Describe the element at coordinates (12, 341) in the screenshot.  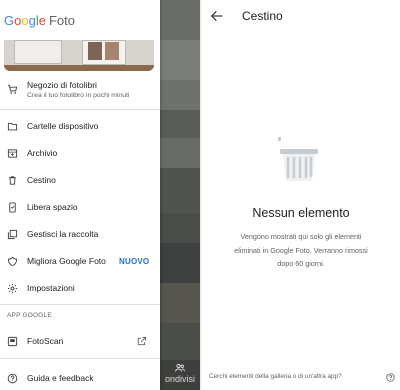
I see `fotoscan-icon` at that location.